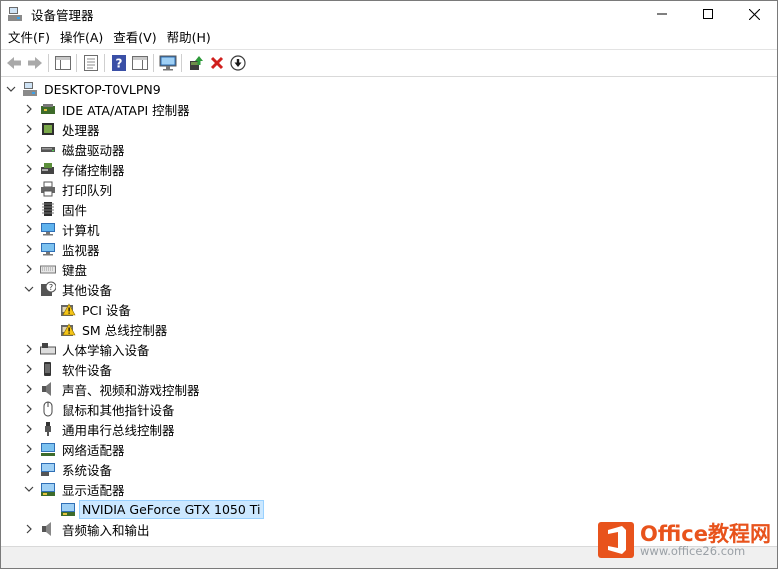 This screenshot has height=569, width=778. Describe the element at coordinates (389, 149) in the screenshot. I see `tree-category: 磁盘驱动器` at that location.